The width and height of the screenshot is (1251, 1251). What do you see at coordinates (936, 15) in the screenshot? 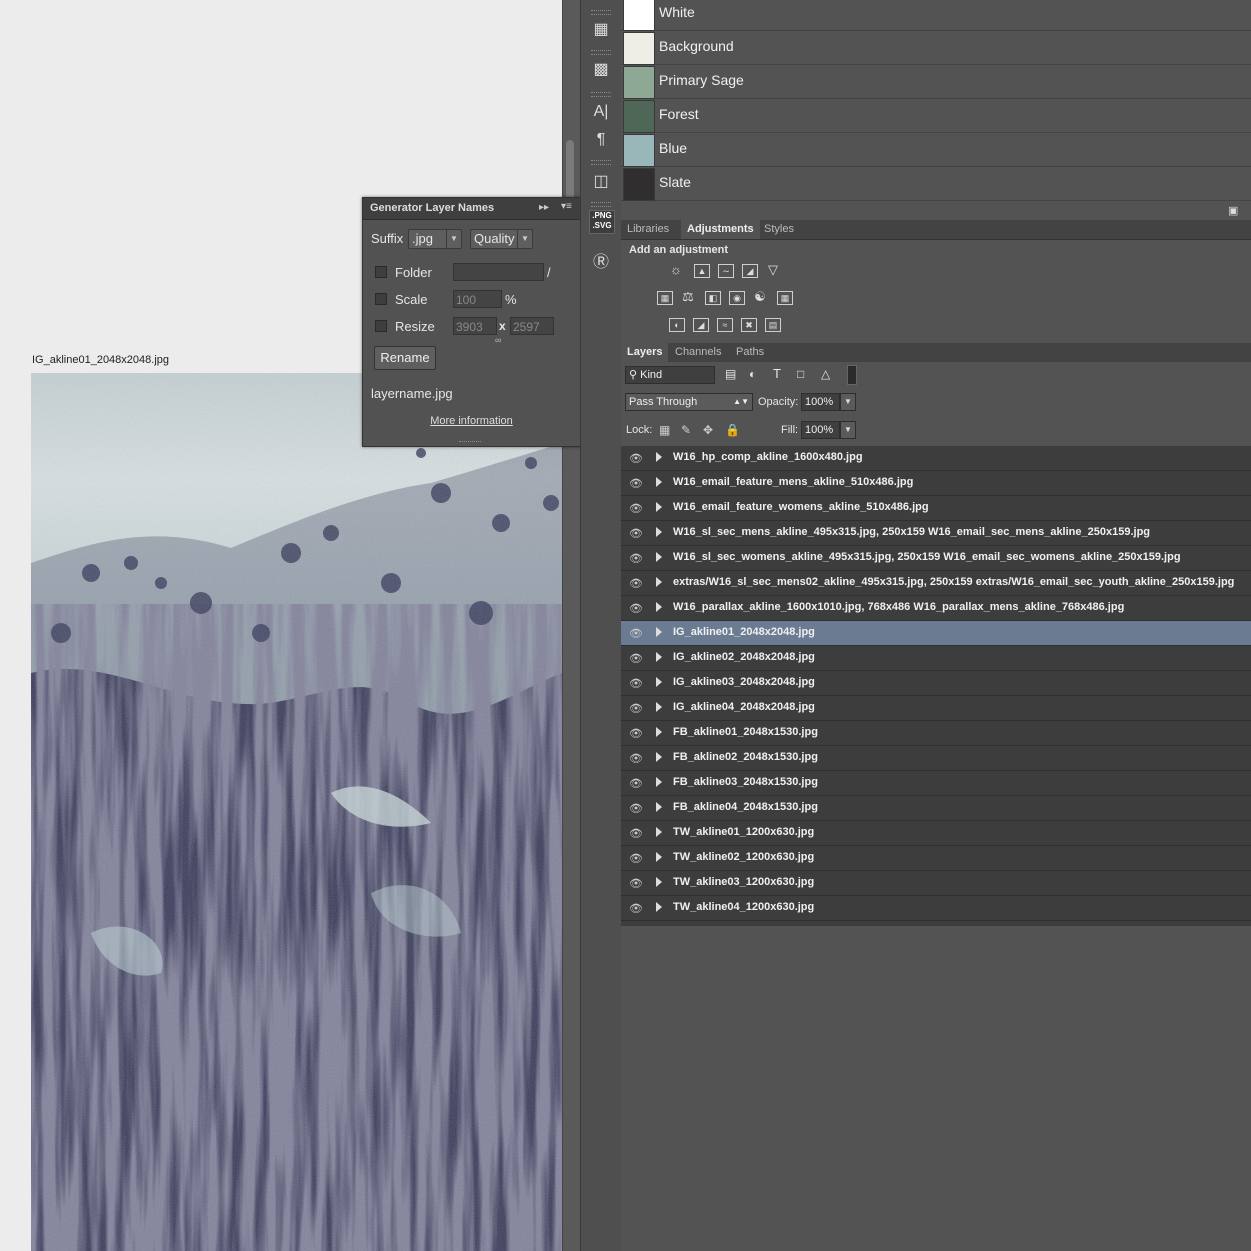
I see `swatch-row: White` at bounding box center [936, 15].